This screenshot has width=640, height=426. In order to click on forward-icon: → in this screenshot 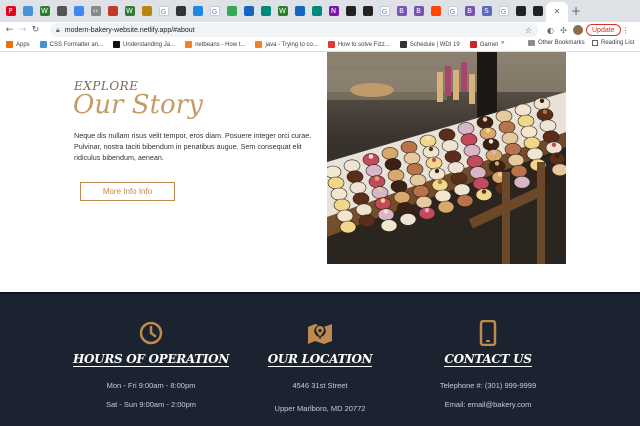, I will do `click(22, 30)`.